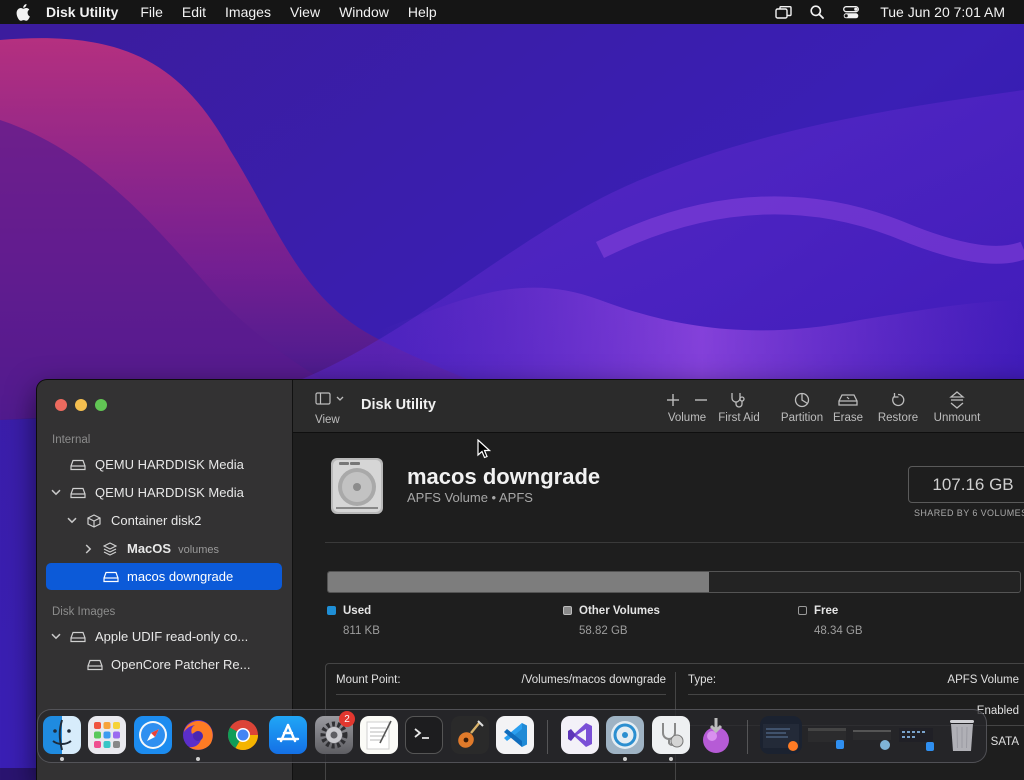 The height and width of the screenshot is (780, 1024). What do you see at coordinates (567, 610) in the screenshot?
I see `other-volumes-swatch` at bounding box center [567, 610].